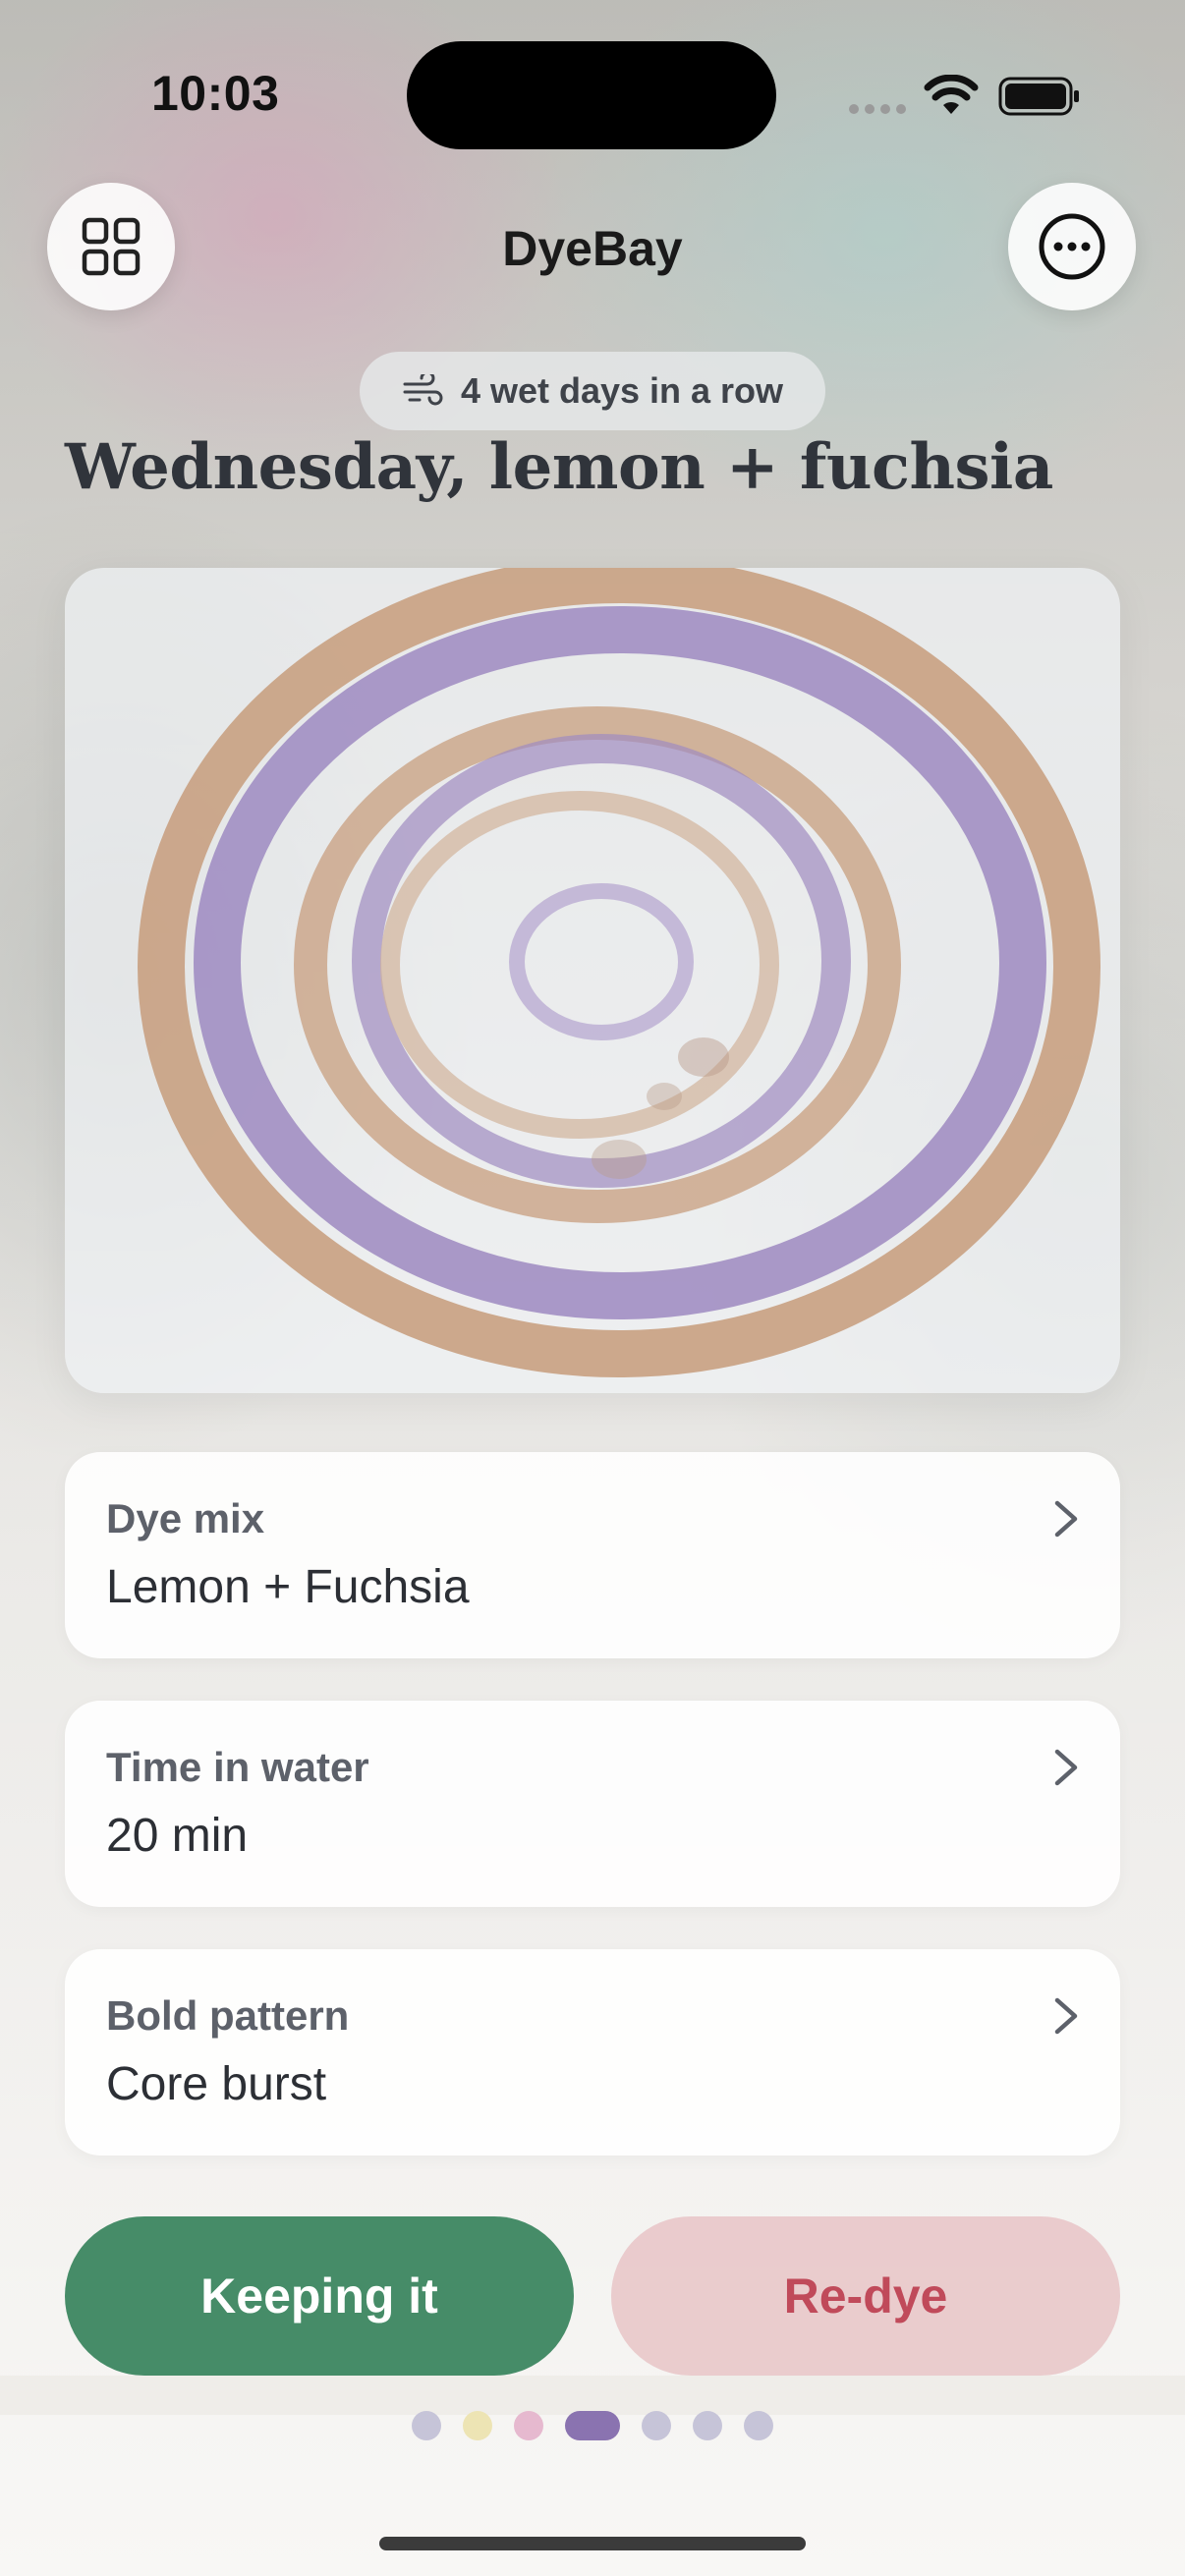 The height and width of the screenshot is (2576, 1185). What do you see at coordinates (1038, 96) in the screenshot?
I see `battery-icon` at bounding box center [1038, 96].